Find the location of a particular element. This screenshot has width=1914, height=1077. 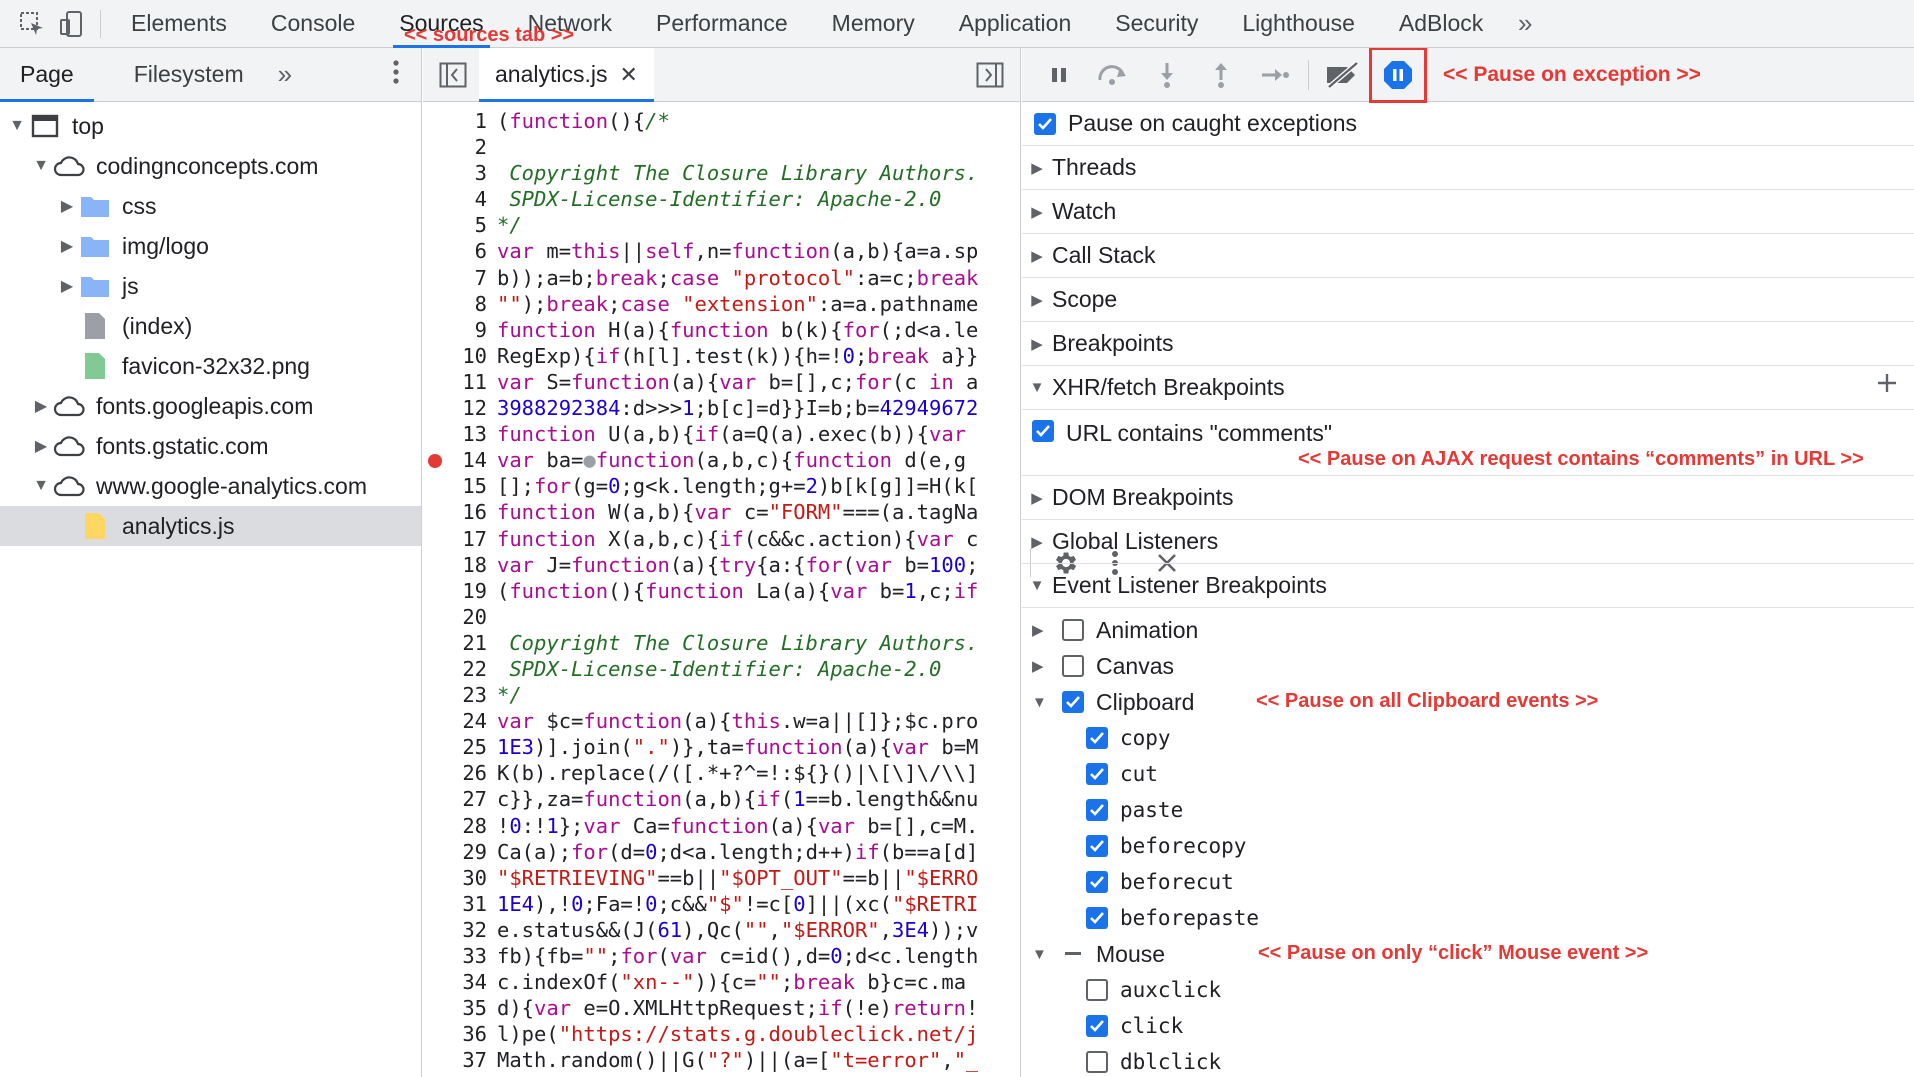

section-watch: ▶ Watch is located at coordinates (1468, 212).